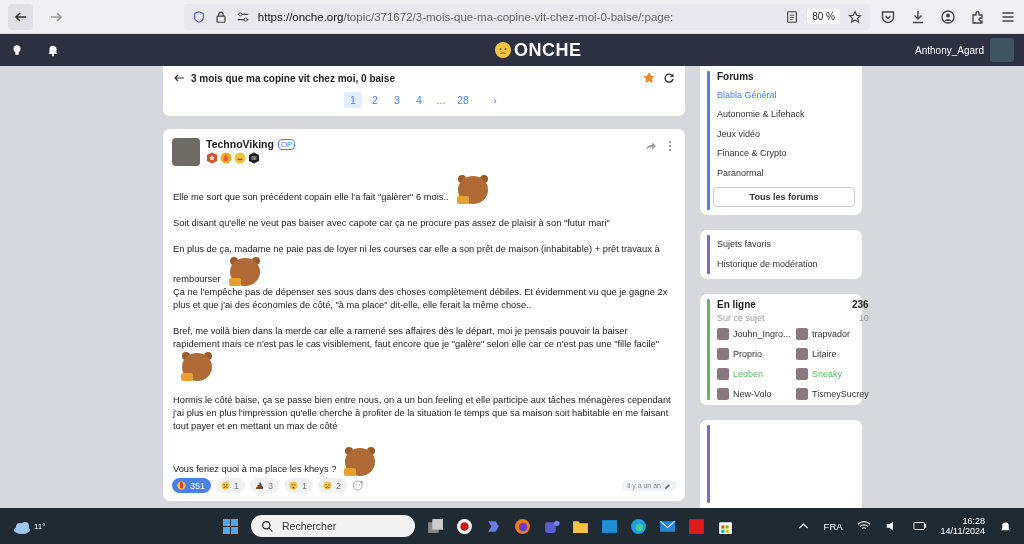 This screenshot has height=544, width=1024. What do you see at coordinates (863, 317) in the screenshot?
I see `topic-online-count: 10` at bounding box center [863, 317].